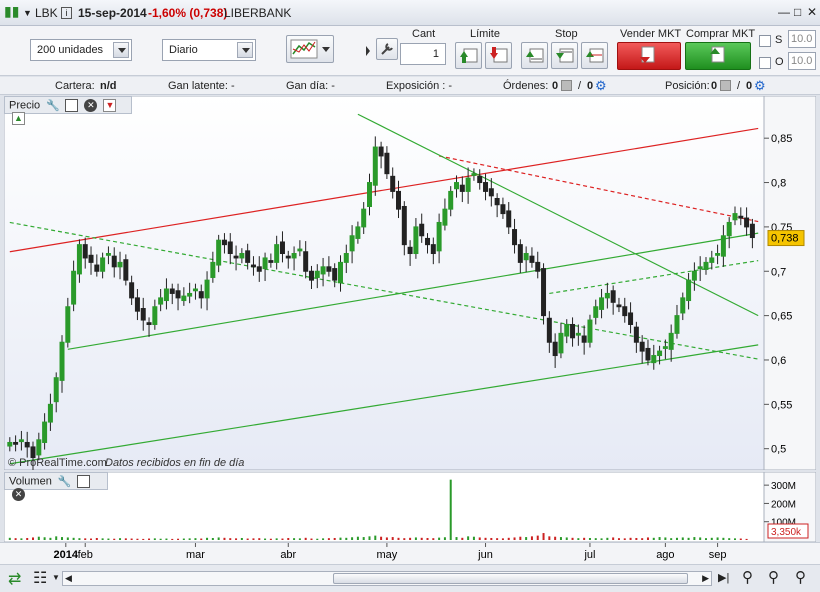  What do you see at coordinates (773, 577) in the screenshot?
I see `zoom-out-icon: ⚲` at bounding box center [773, 577].